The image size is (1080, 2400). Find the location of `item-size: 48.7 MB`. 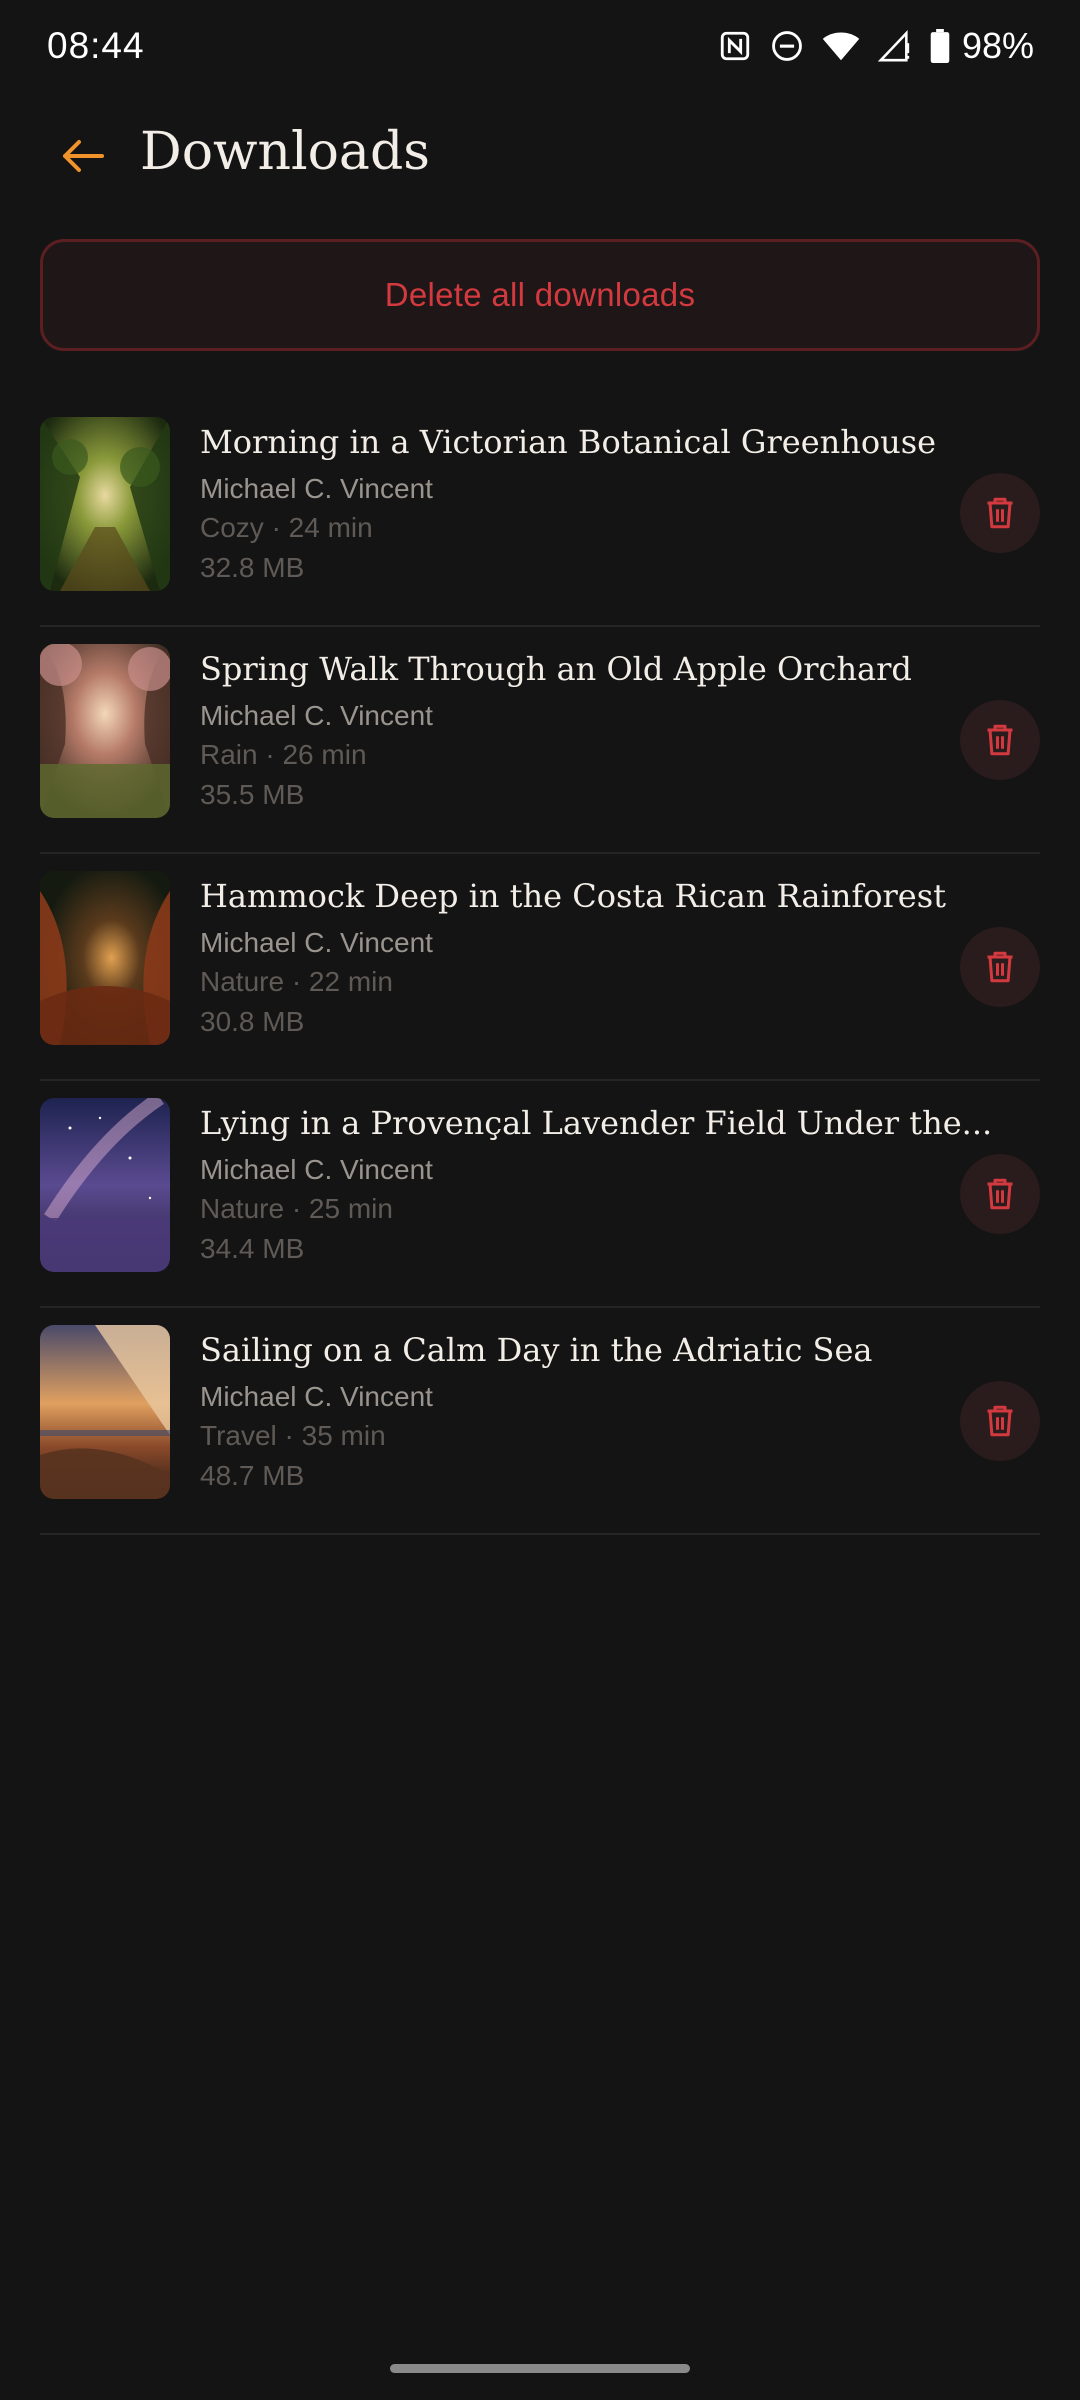

item-size: 48.7 MB is located at coordinates (252, 1475).